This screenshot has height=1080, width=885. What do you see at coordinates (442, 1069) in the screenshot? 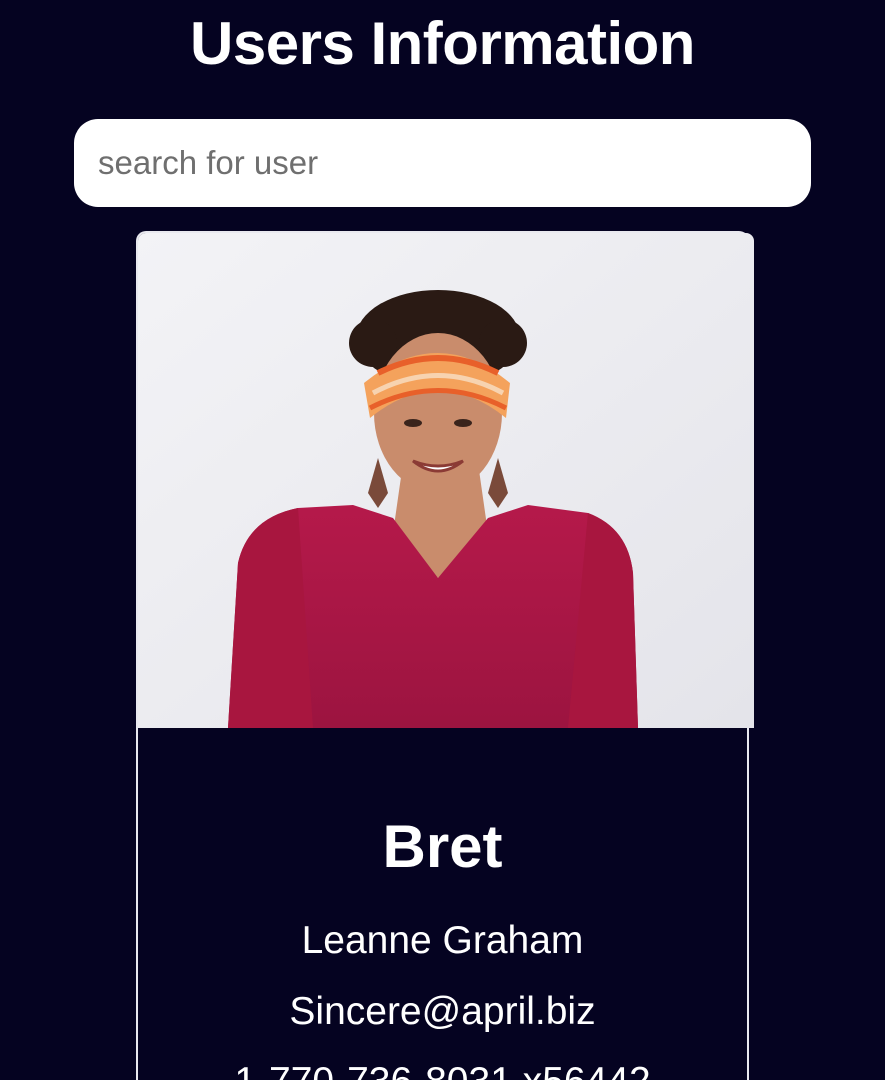
I see `user-phone: 1-770-736-8031 x56442` at bounding box center [442, 1069].